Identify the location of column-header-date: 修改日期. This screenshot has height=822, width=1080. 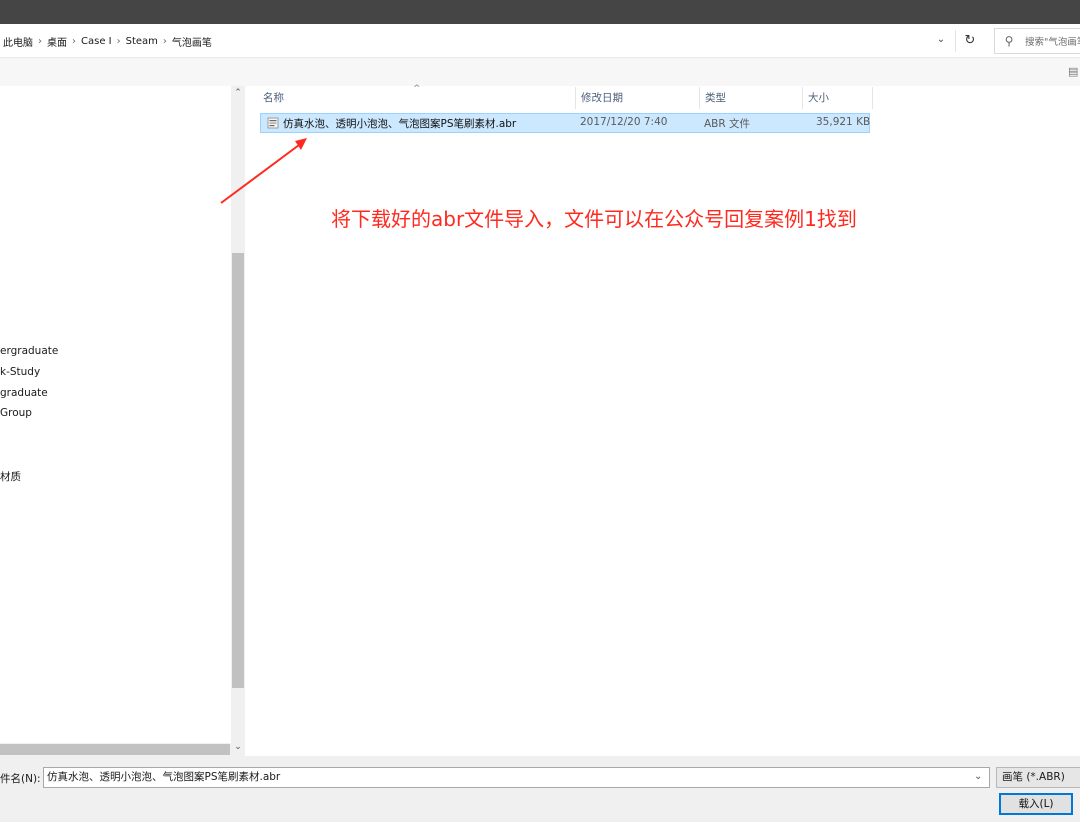
(602, 99).